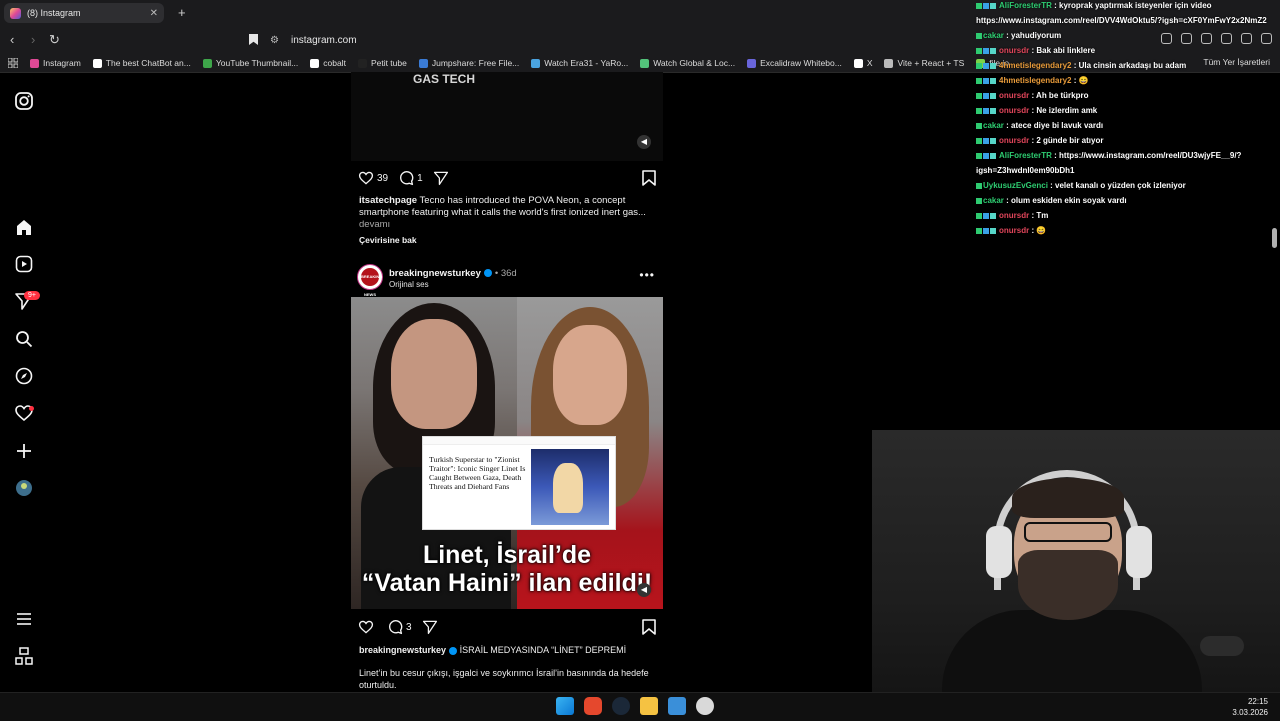 The height and width of the screenshot is (721, 1280). What do you see at coordinates (1222, 646) in the screenshot?
I see `video-controls-pill` at bounding box center [1222, 646].